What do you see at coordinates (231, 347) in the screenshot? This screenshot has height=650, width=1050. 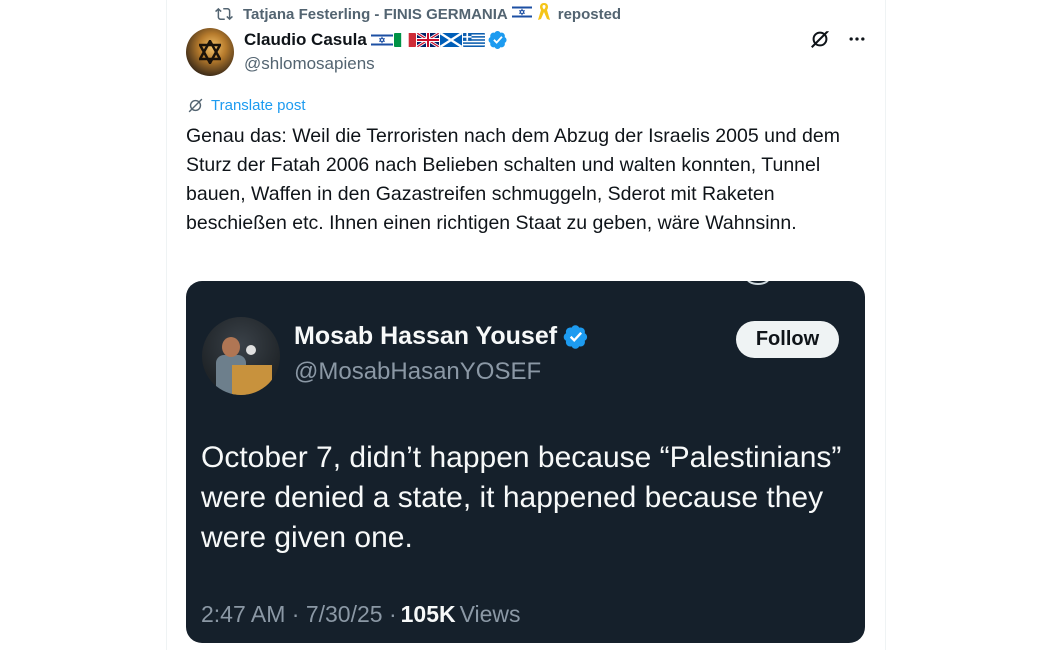 I see `avatar-head` at bounding box center [231, 347].